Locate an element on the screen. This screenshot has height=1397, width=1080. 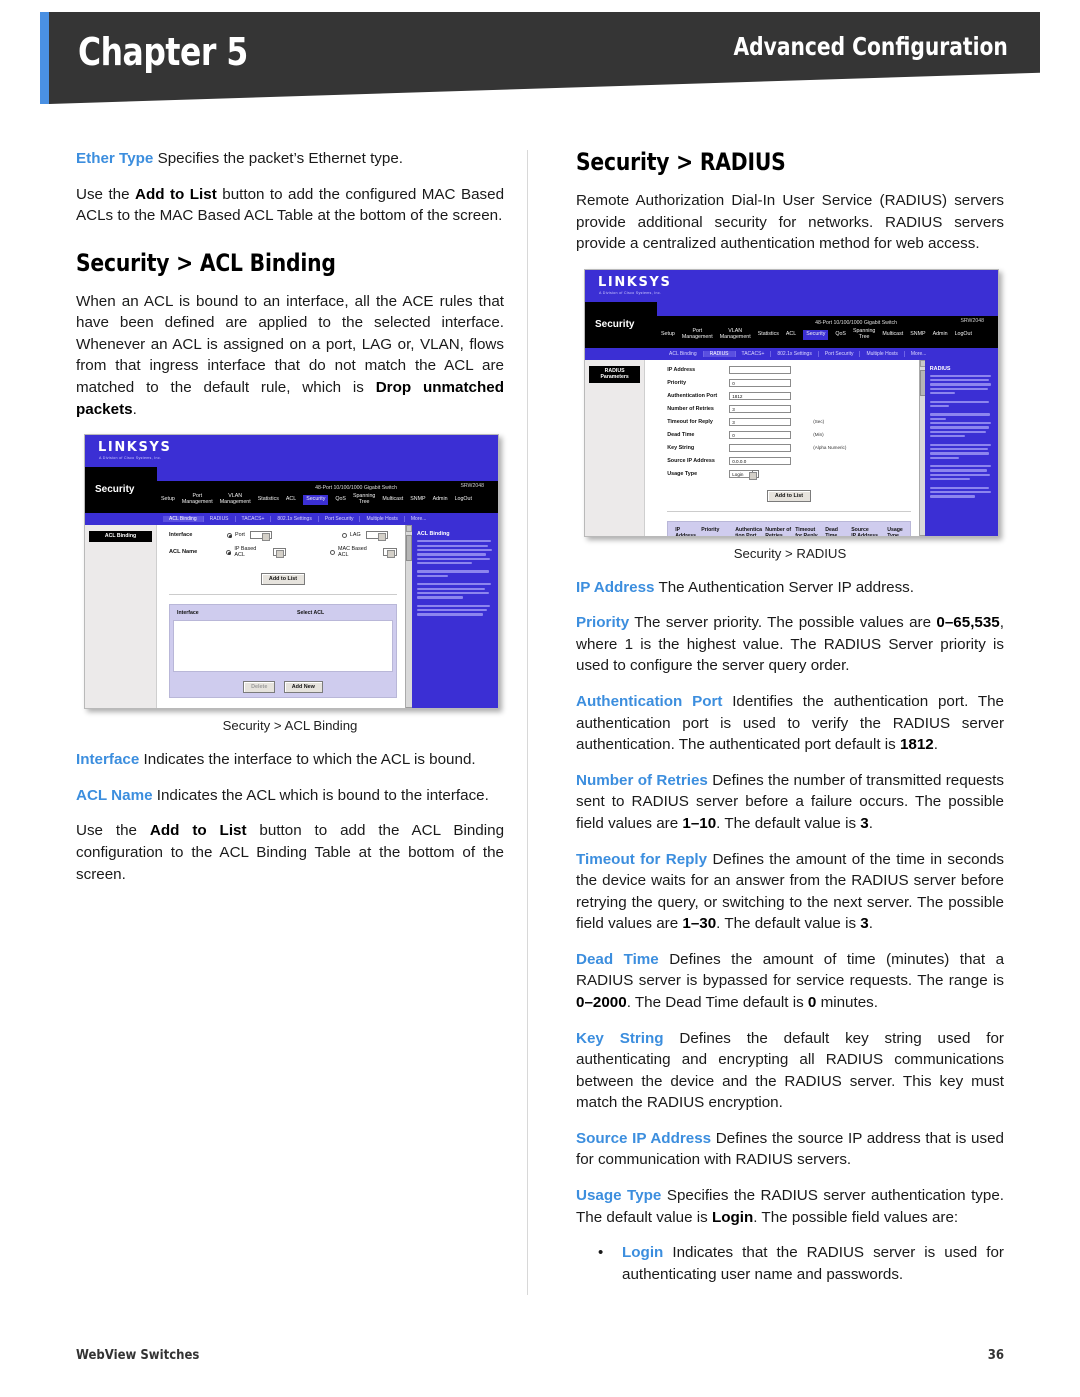
nav-setup-2: Setup is located at coordinates (668, 334).